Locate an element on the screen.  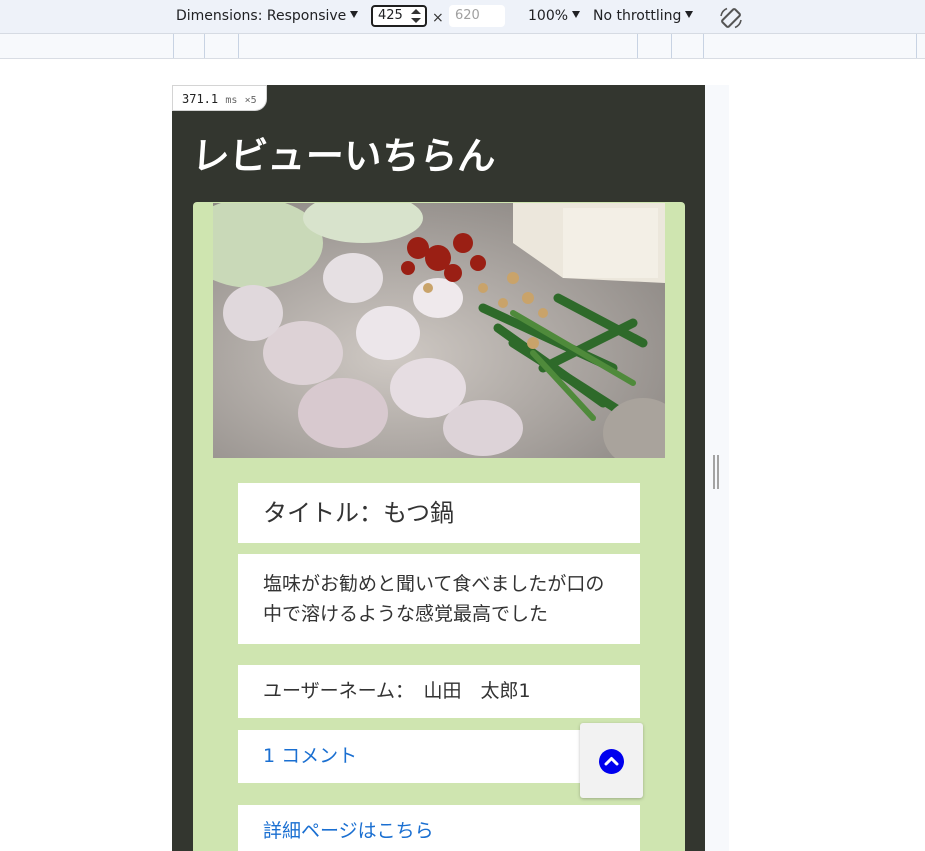
throttling-label: No throttling is located at coordinates (637, 16).